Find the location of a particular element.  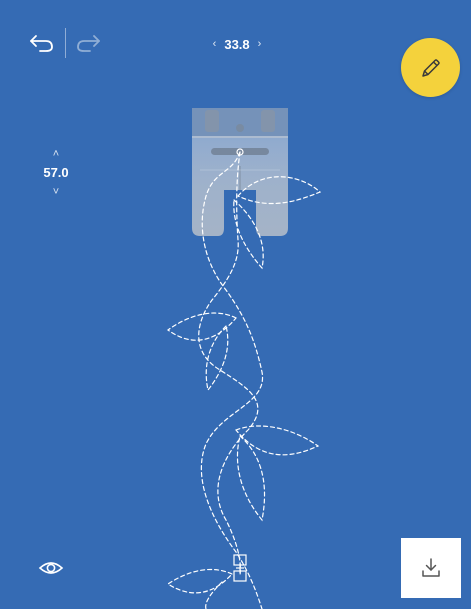

stitch-length-increase-button: › is located at coordinates (260, 44).